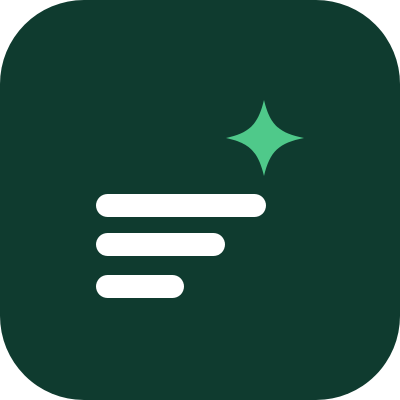 This screenshot has height=400, width=400. Describe the element at coordinates (181, 205) in the screenshot. I see `text-line-long` at that location.